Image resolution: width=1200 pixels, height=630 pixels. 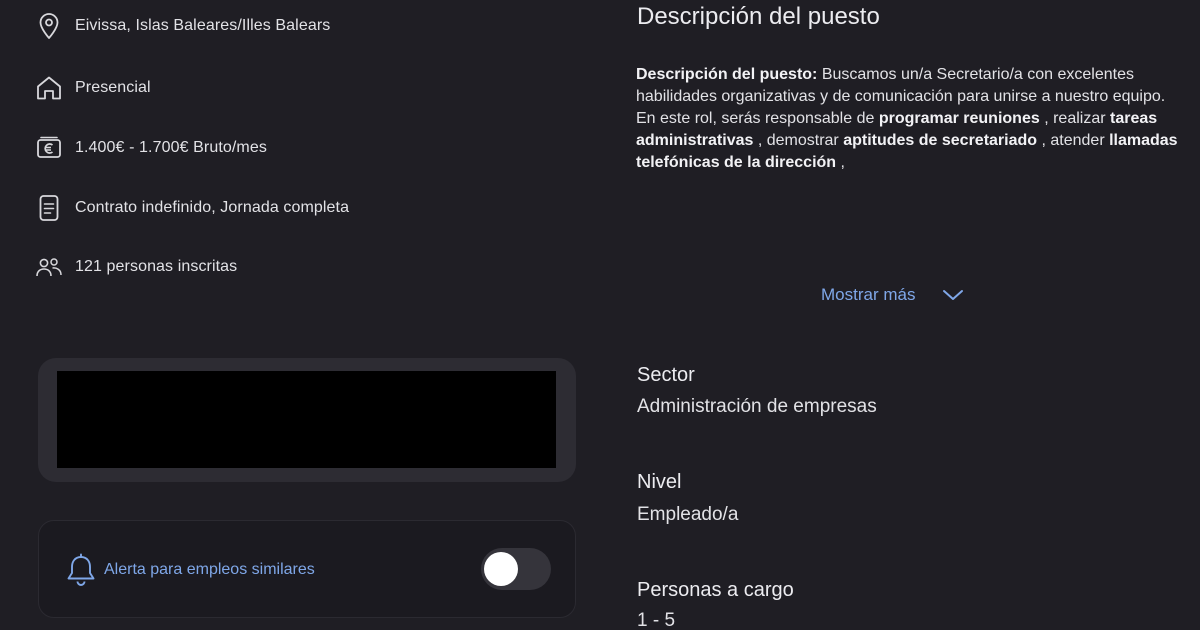 I want to click on chevron-down-icon, so click(x=953, y=295).